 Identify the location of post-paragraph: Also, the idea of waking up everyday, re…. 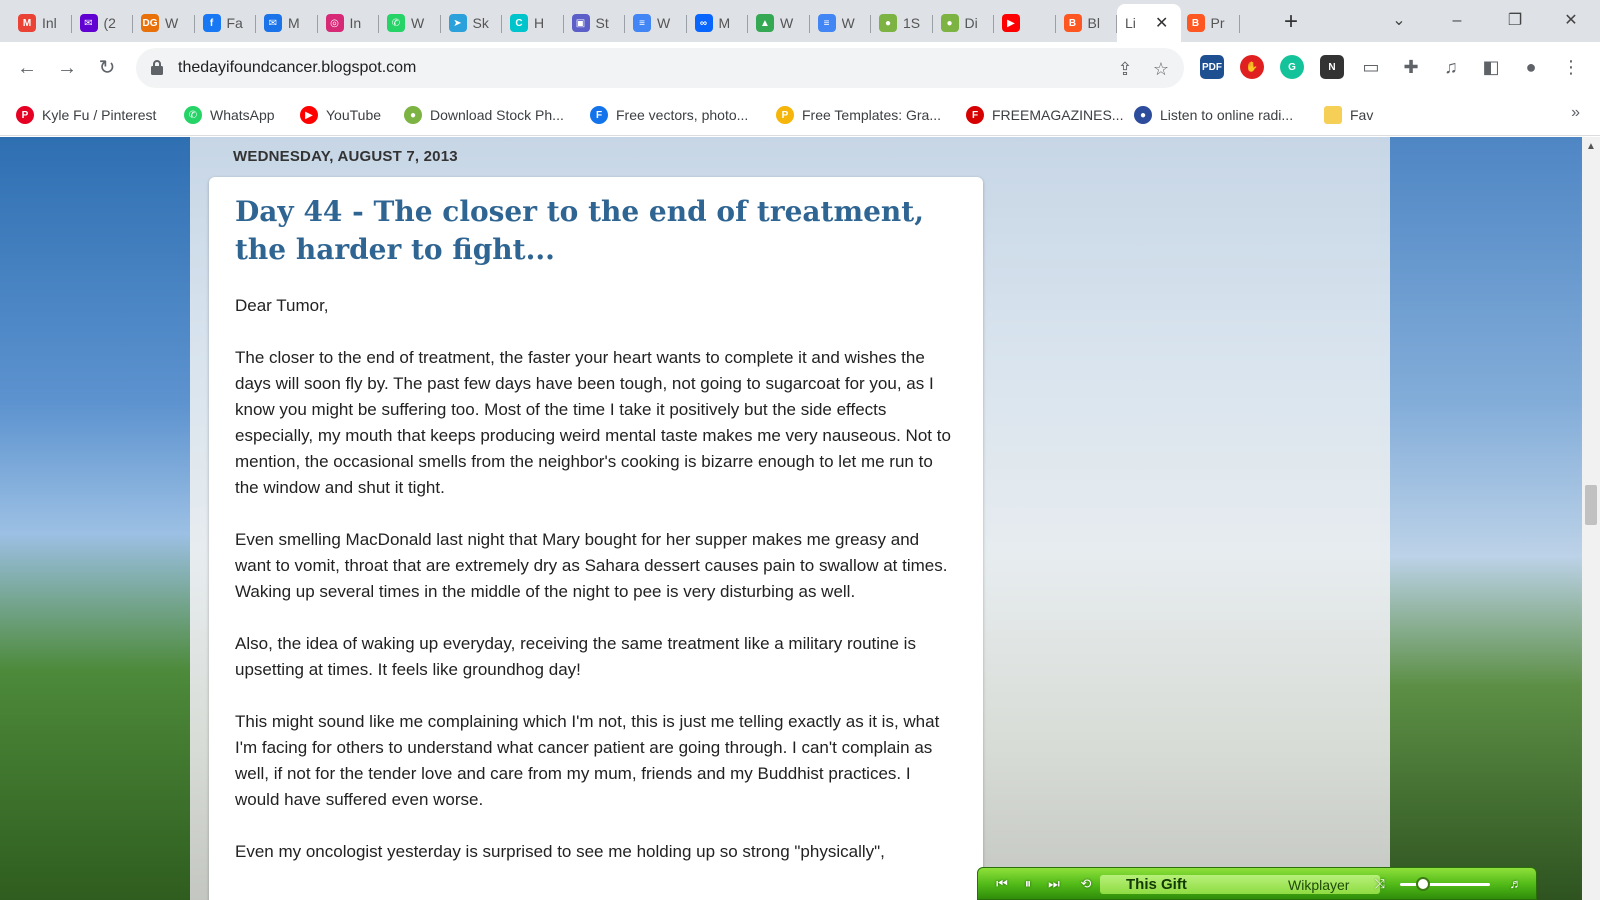
(575, 656).